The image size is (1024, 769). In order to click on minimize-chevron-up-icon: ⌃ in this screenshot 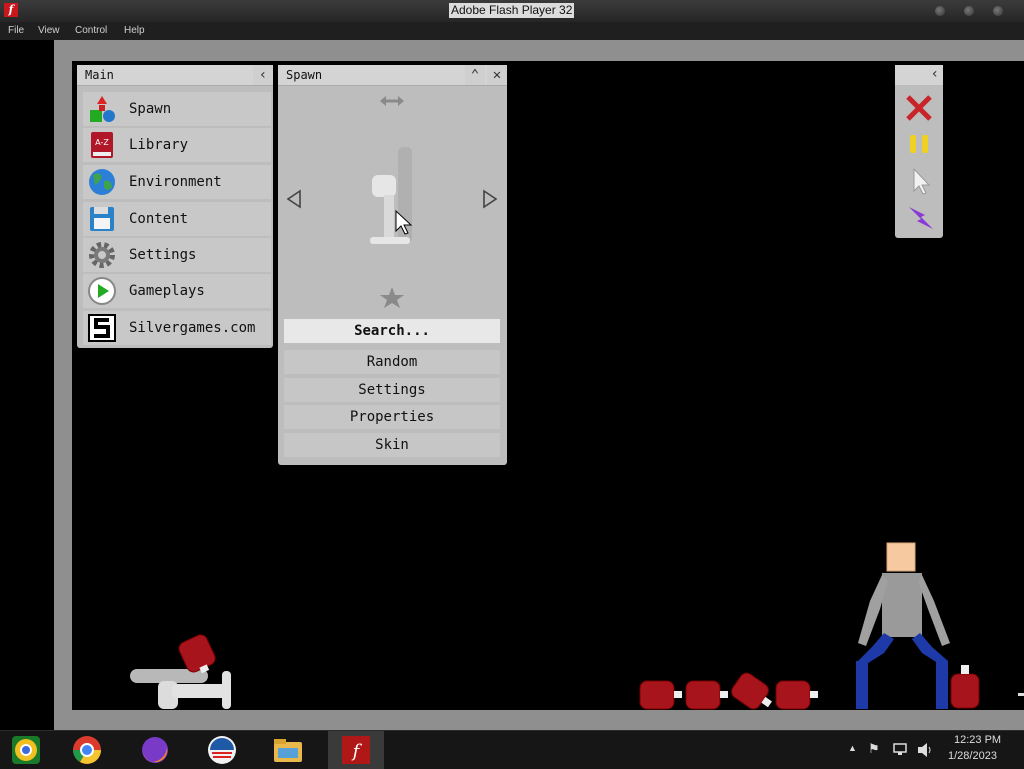, I will do `click(475, 75)`.